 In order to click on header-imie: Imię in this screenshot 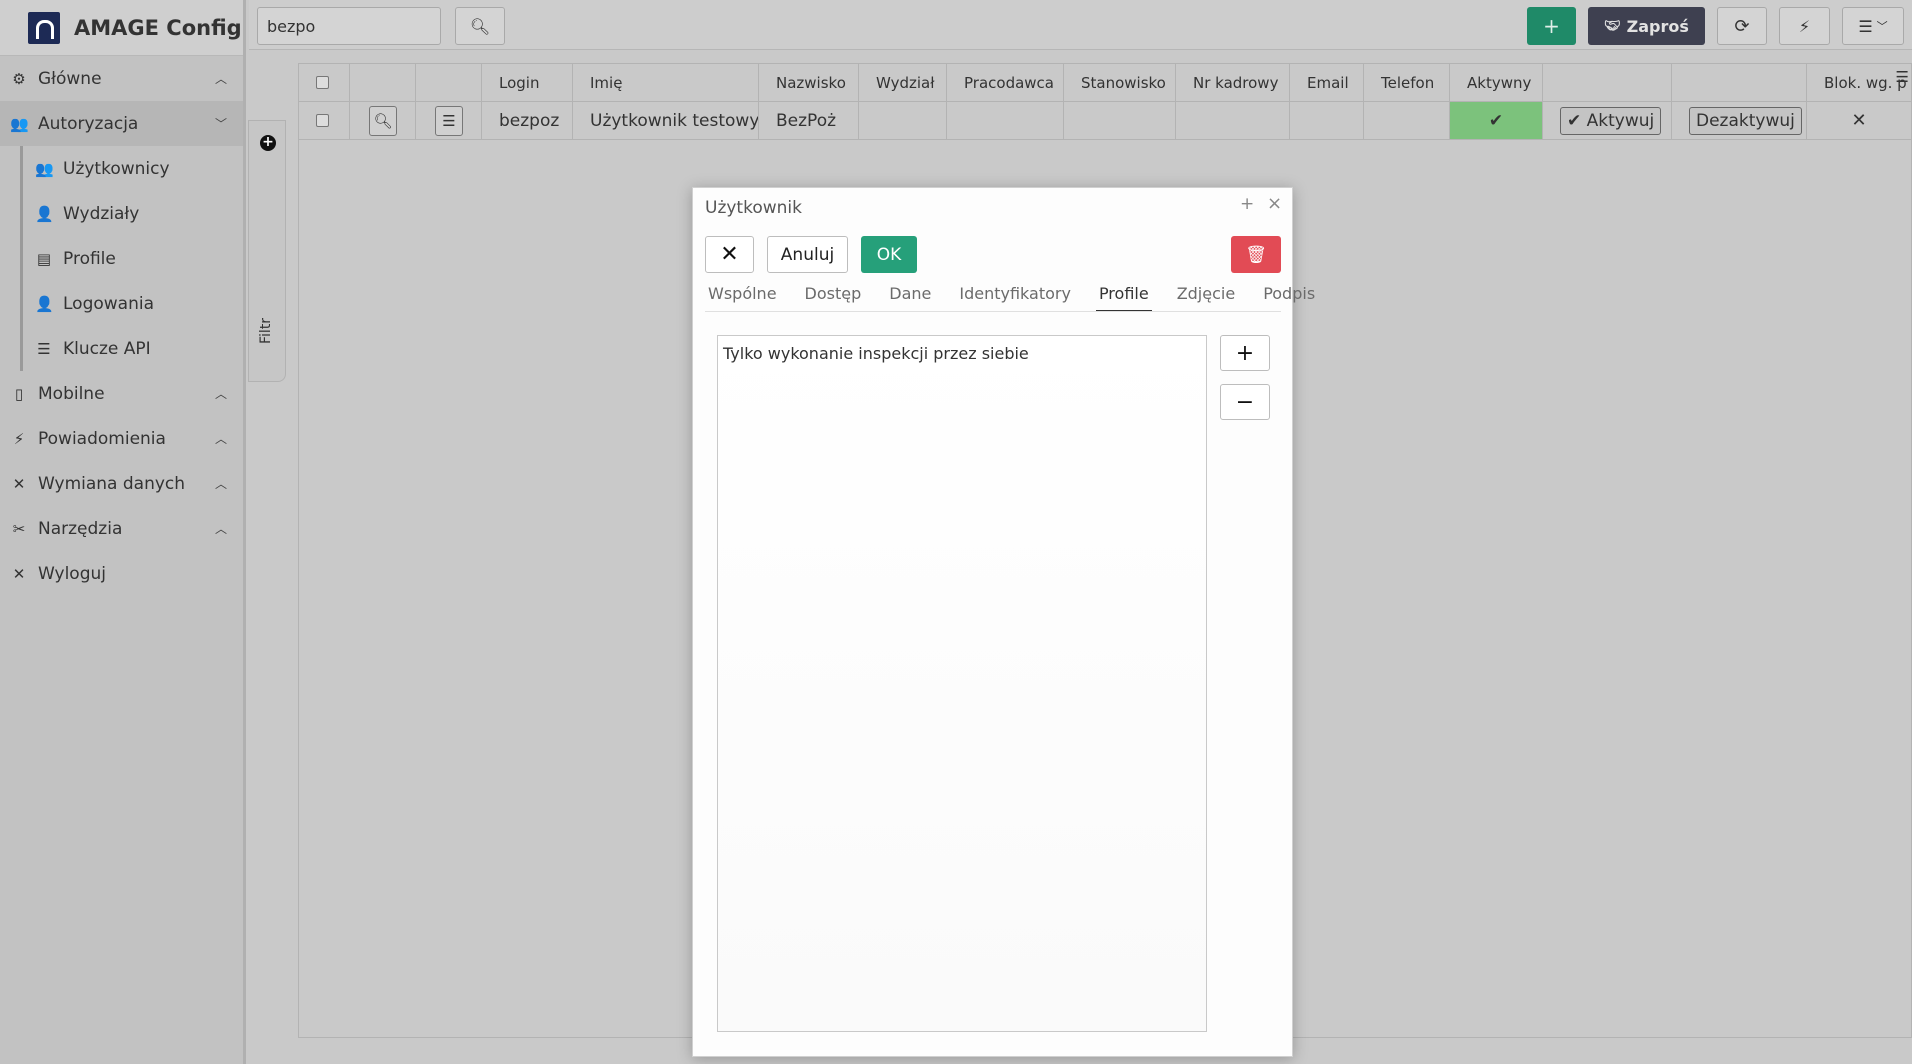, I will do `click(666, 82)`.